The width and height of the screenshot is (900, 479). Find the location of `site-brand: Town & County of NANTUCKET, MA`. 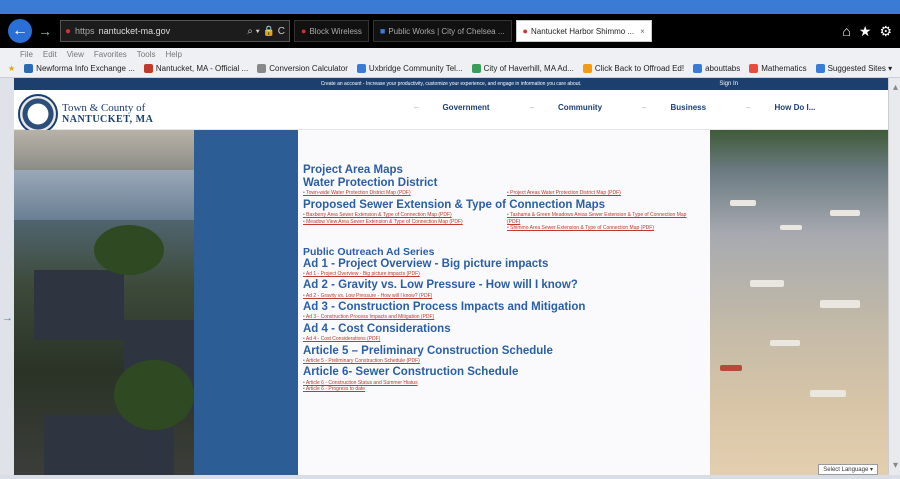

site-brand: Town & County of NANTUCKET, MA is located at coordinates (107, 113).